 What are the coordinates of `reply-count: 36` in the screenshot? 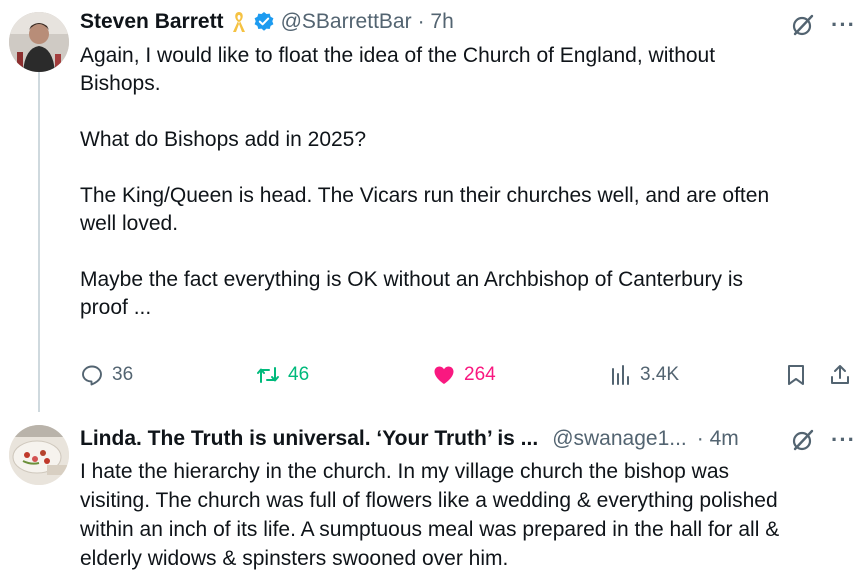 It's located at (123, 374).